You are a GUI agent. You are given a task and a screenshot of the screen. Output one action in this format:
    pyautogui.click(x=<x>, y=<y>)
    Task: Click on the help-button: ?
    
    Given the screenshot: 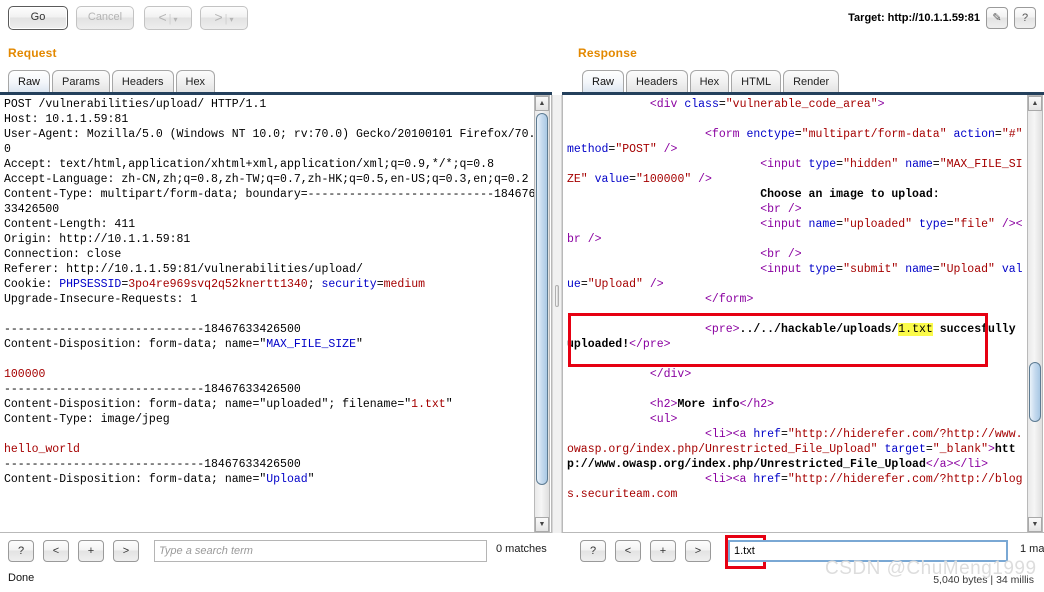 What is the action you would take?
    pyautogui.click(x=1025, y=18)
    